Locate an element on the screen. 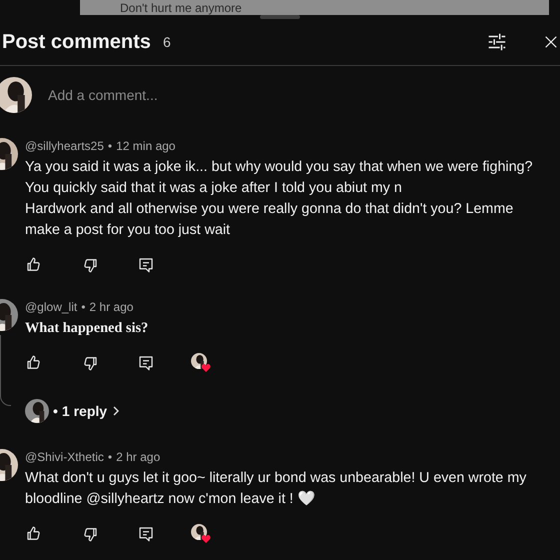 This screenshot has width=560, height=560. chevron-icon is located at coordinates (116, 411).